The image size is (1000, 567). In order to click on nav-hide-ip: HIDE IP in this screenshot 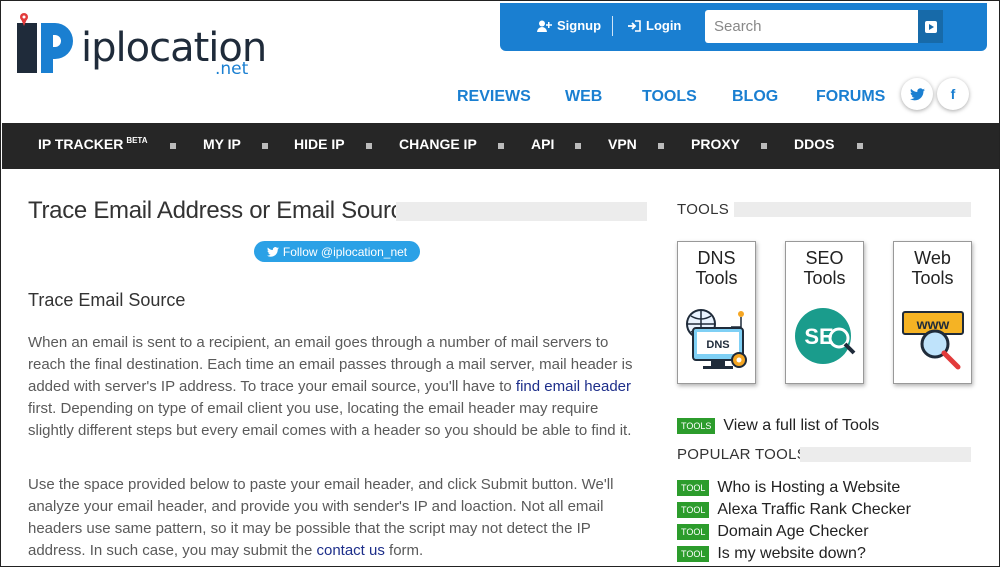, I will do `click(319, 144)`.